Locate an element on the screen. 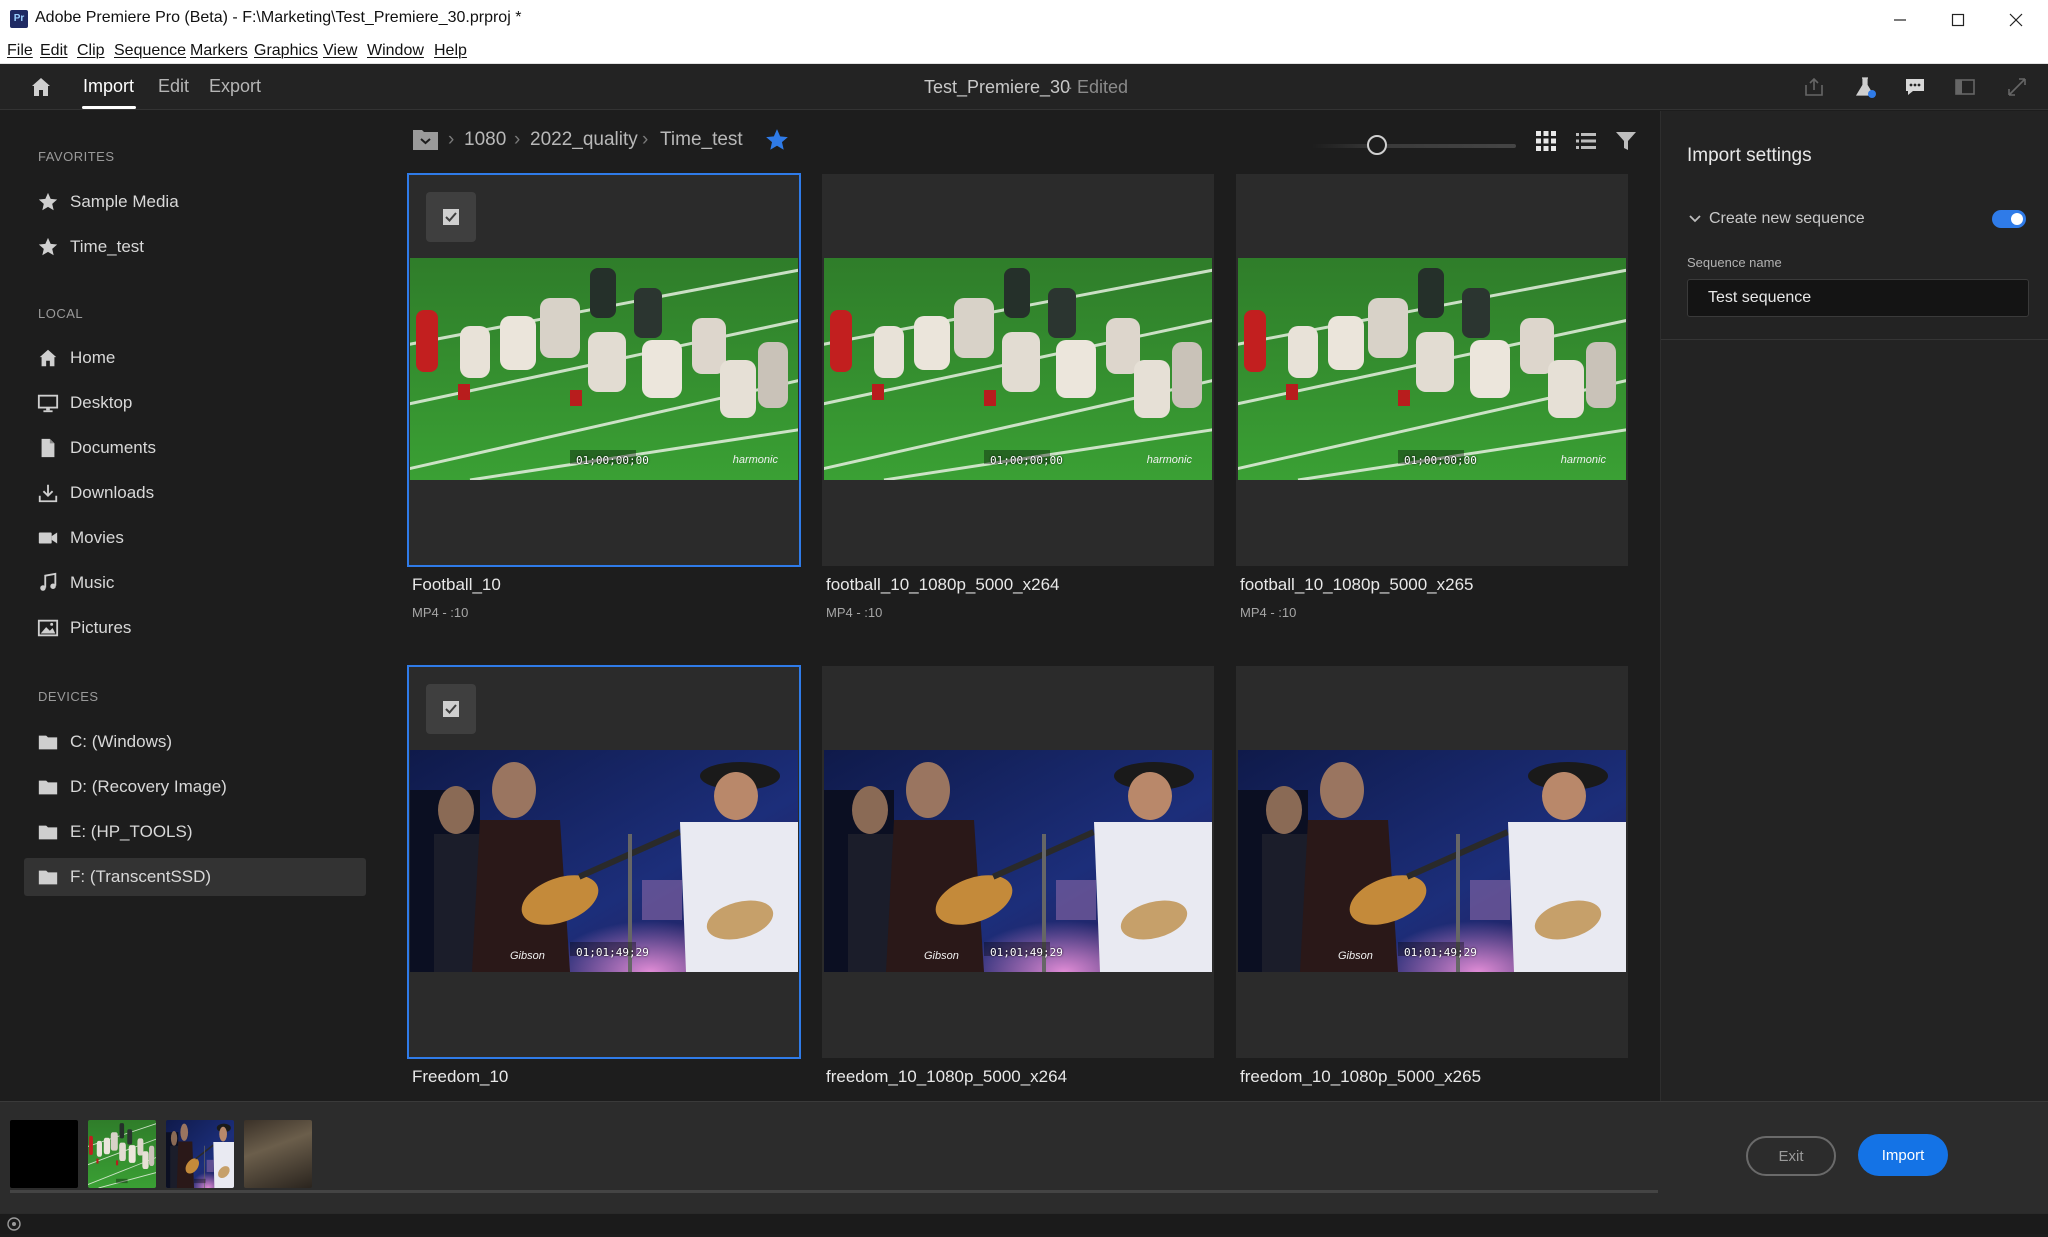 This screenshot has width=2048, height=1237. filter-icon is located at coordinates (1626, 141).